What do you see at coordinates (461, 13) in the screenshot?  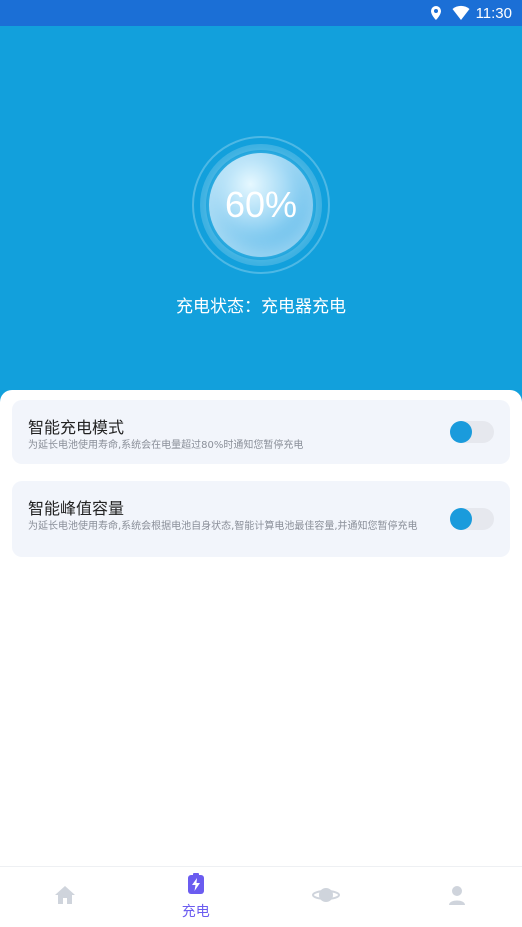 I see `wifi-icon` at bounding box center [461, 13].